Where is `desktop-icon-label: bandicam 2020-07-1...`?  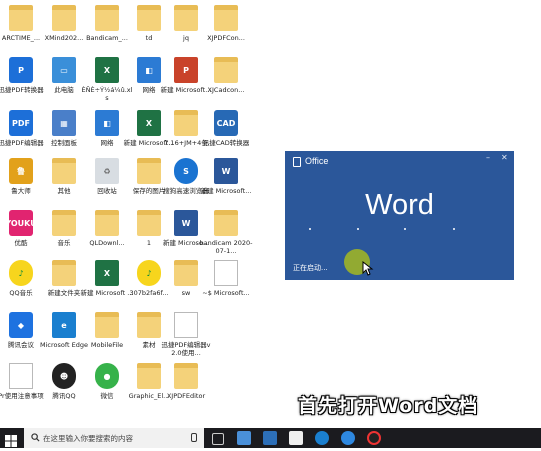
desktop-icon-label: bandicam 2020-07-1... is located at coordinates (226, 247).